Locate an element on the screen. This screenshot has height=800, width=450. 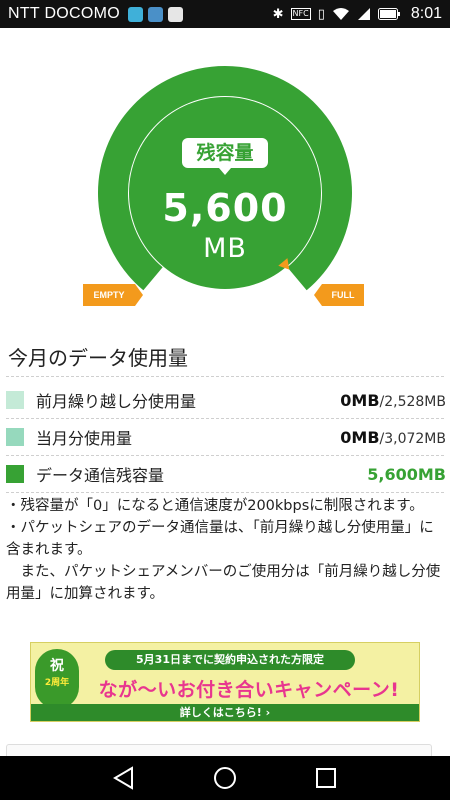
row-amount: 0MB/3,072MB is located at coordinates (393, 437).